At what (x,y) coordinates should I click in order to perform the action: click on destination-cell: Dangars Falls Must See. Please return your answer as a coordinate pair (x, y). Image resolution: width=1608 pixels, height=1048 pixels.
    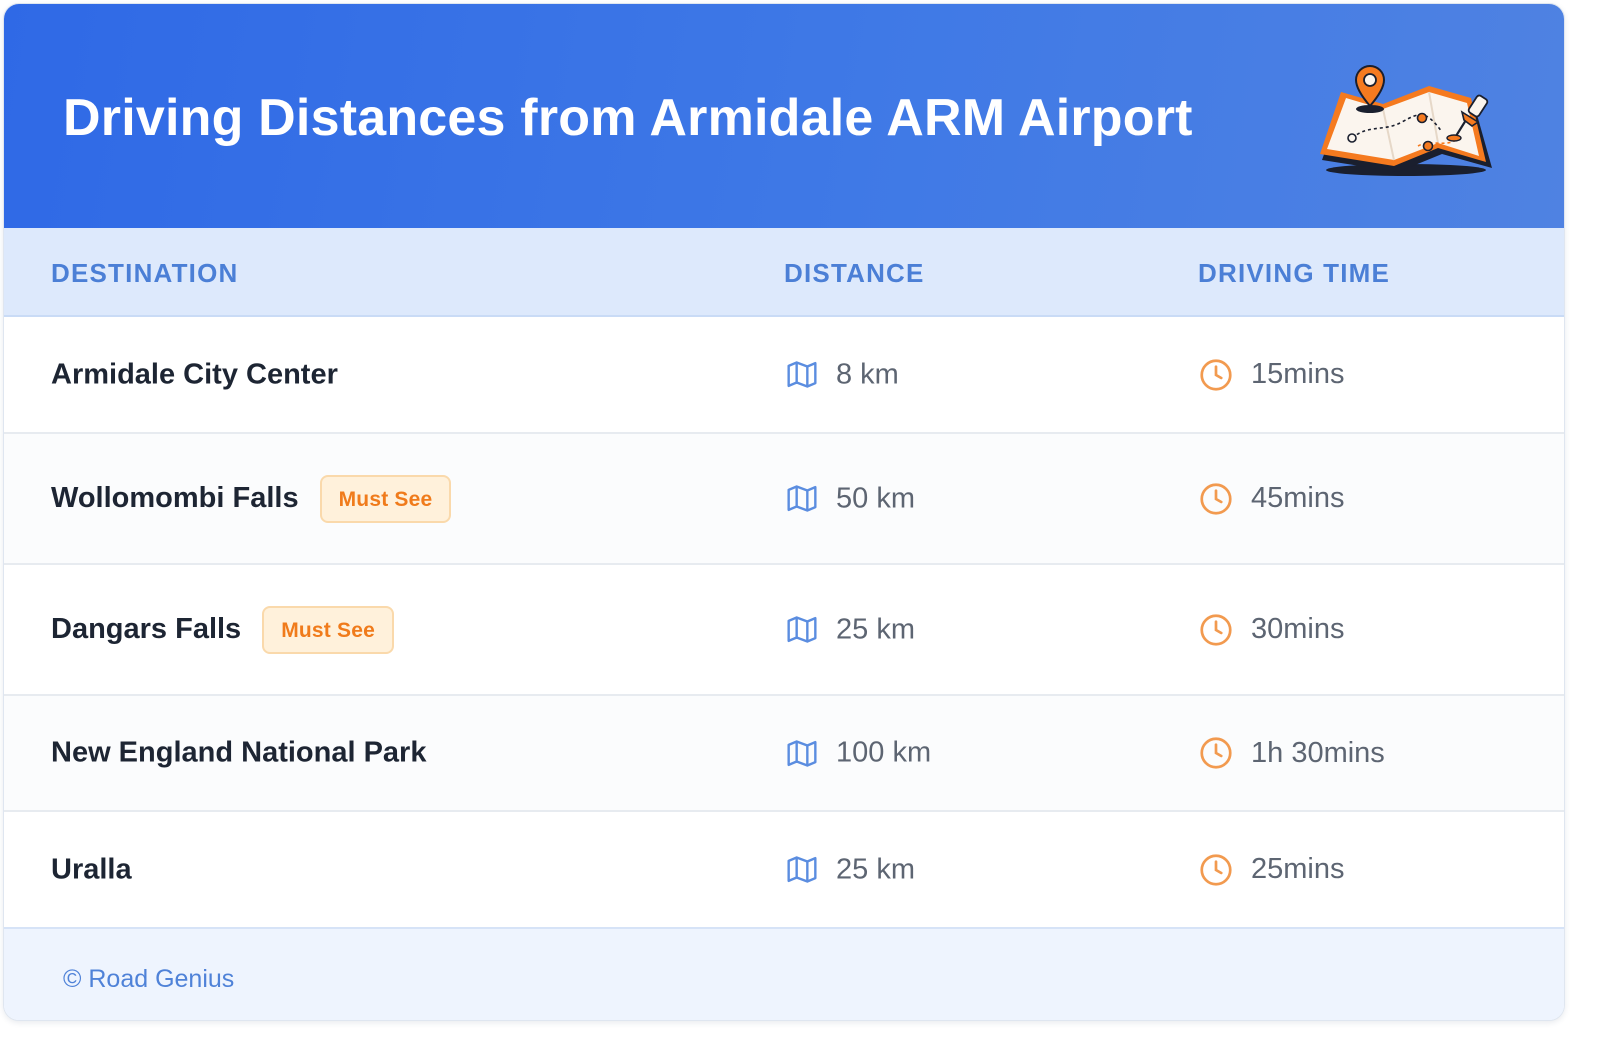
    Looking at the image, I should click on (222, 629).